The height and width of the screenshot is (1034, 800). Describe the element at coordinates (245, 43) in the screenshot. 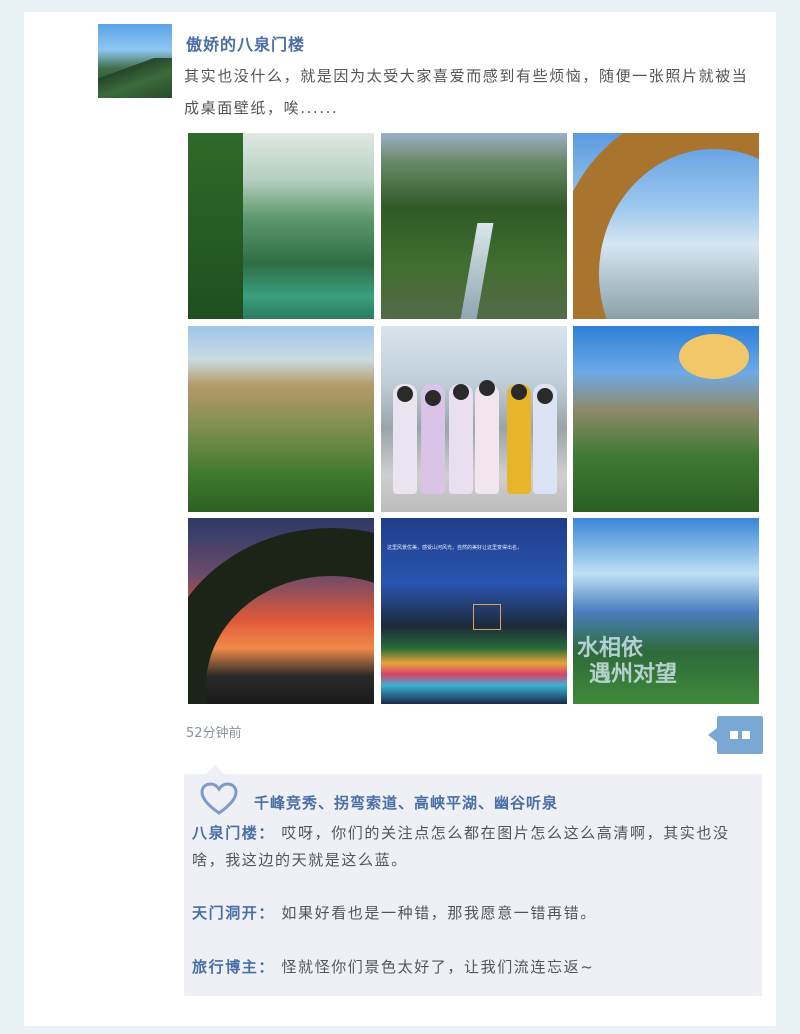

I see `author-name: 傲娇的八泉门楼` at that location.